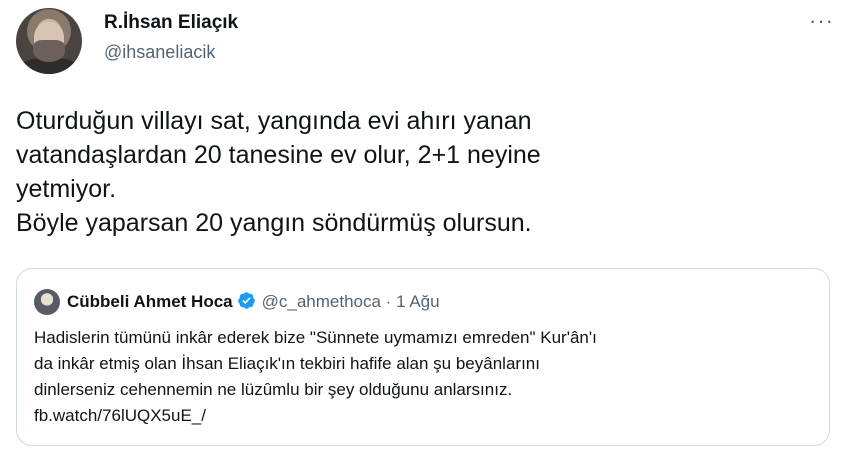 This screenshot has height=475, width=850. Describe the element at coordinates (66, 189) in the screenshot. I see `tweet-text-line: yetmiyor.` at that location.